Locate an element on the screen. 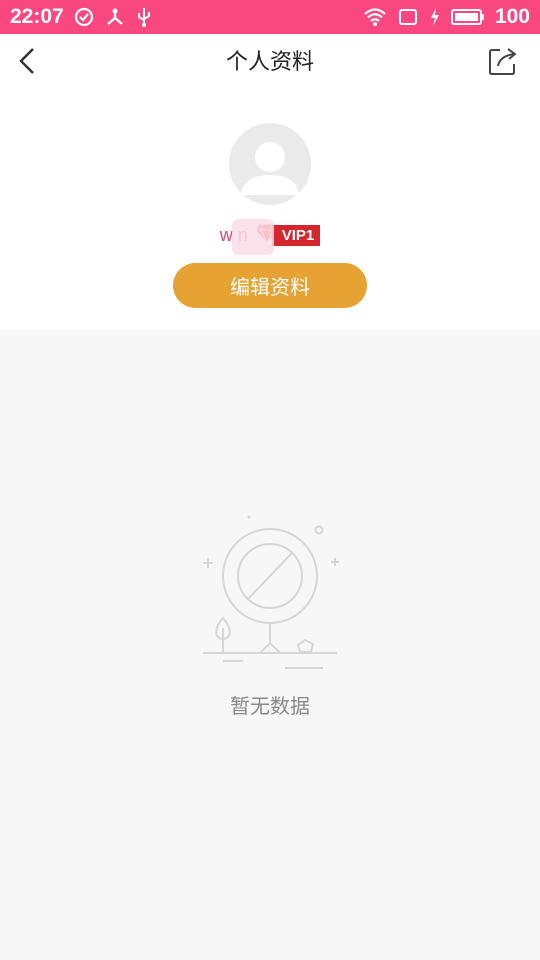 This screenshot has width=540, height=960. vip-label: VIP1 is located at coordinates (296, 235).